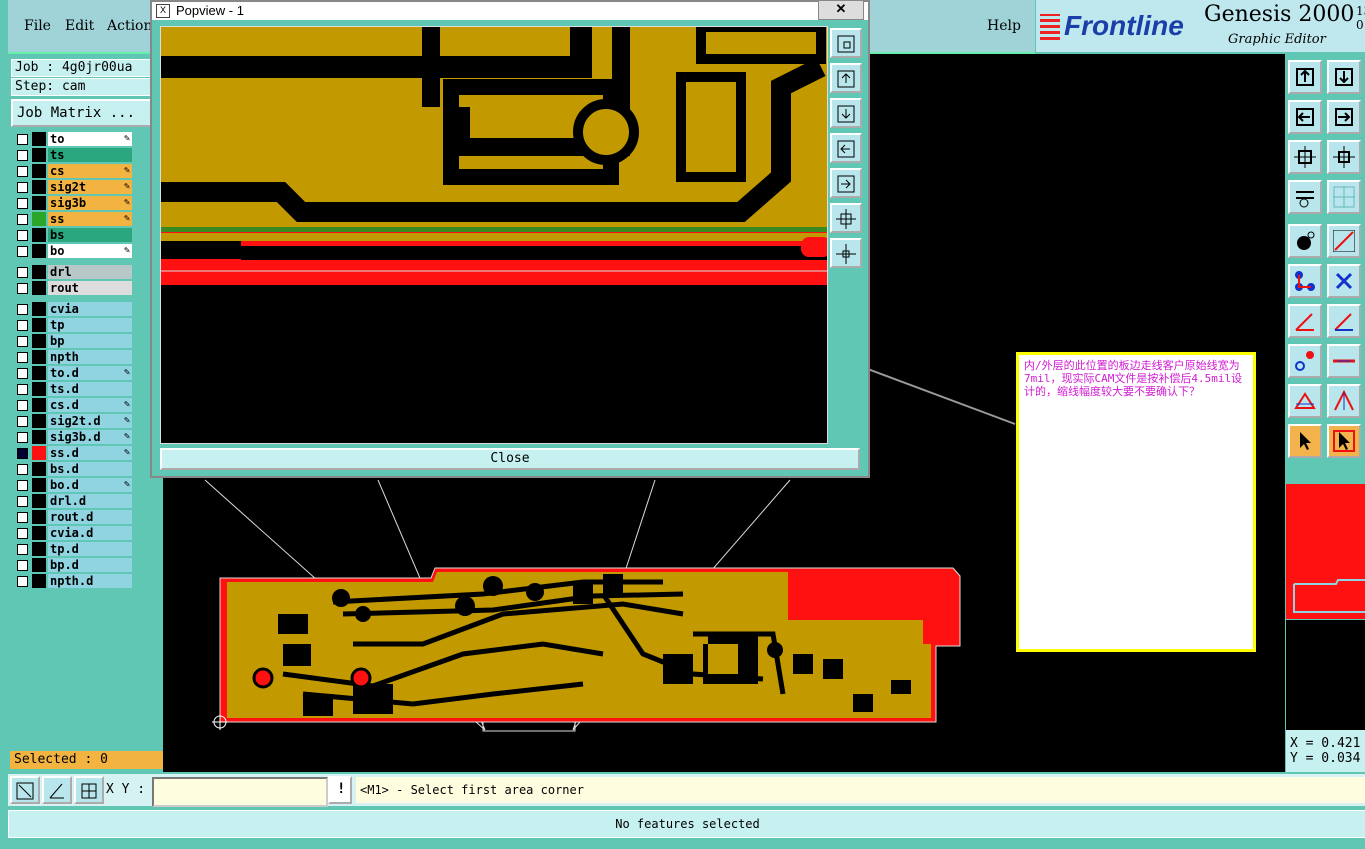  What do you see at coordinates (846, 183) in the screenshot?
I see `pan-right-small-icon` at bounding box center [846, 183].